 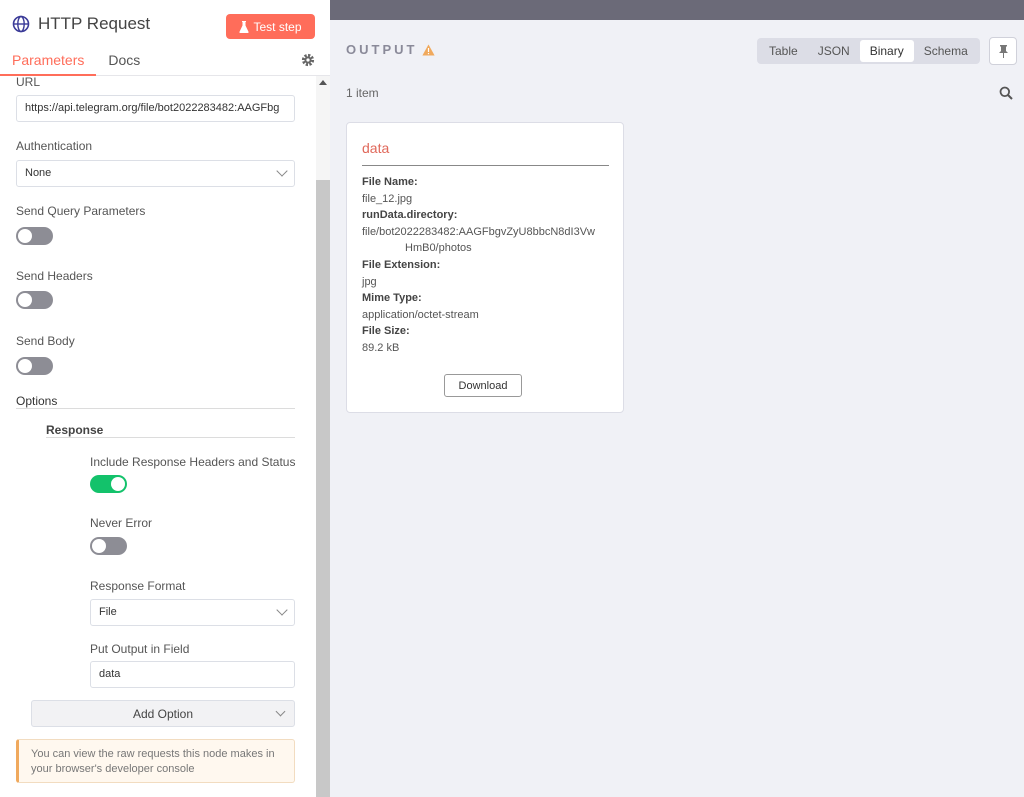 I want to click on send-query-label: Send Query Parameters, so click(x=81, y=211).